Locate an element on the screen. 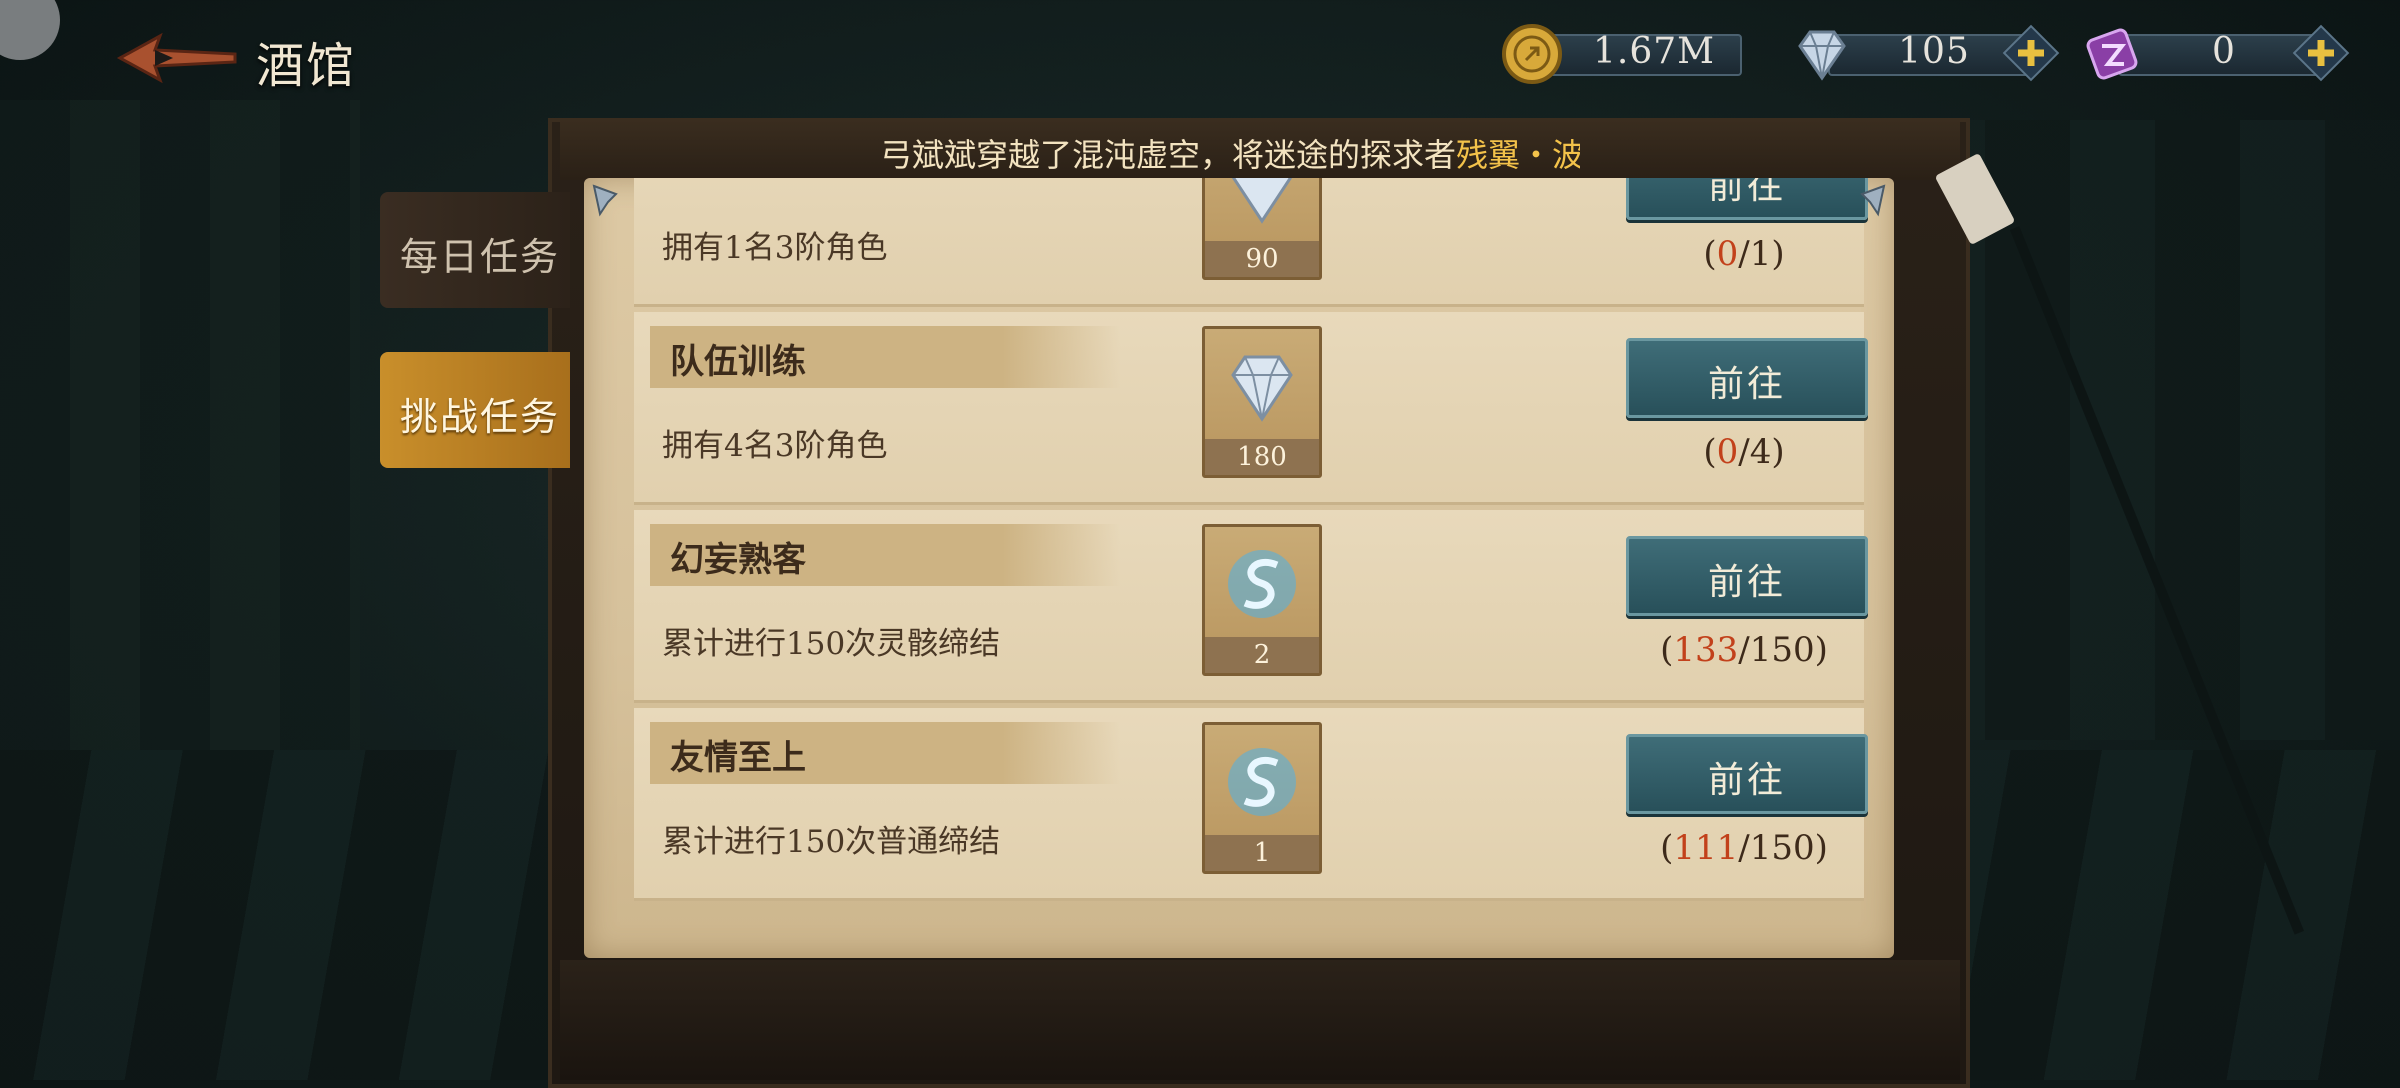  task-item: 队伍训练 拥有4名3阶角色 180 前往 (0/4) is located at coordinates (1251, 408).